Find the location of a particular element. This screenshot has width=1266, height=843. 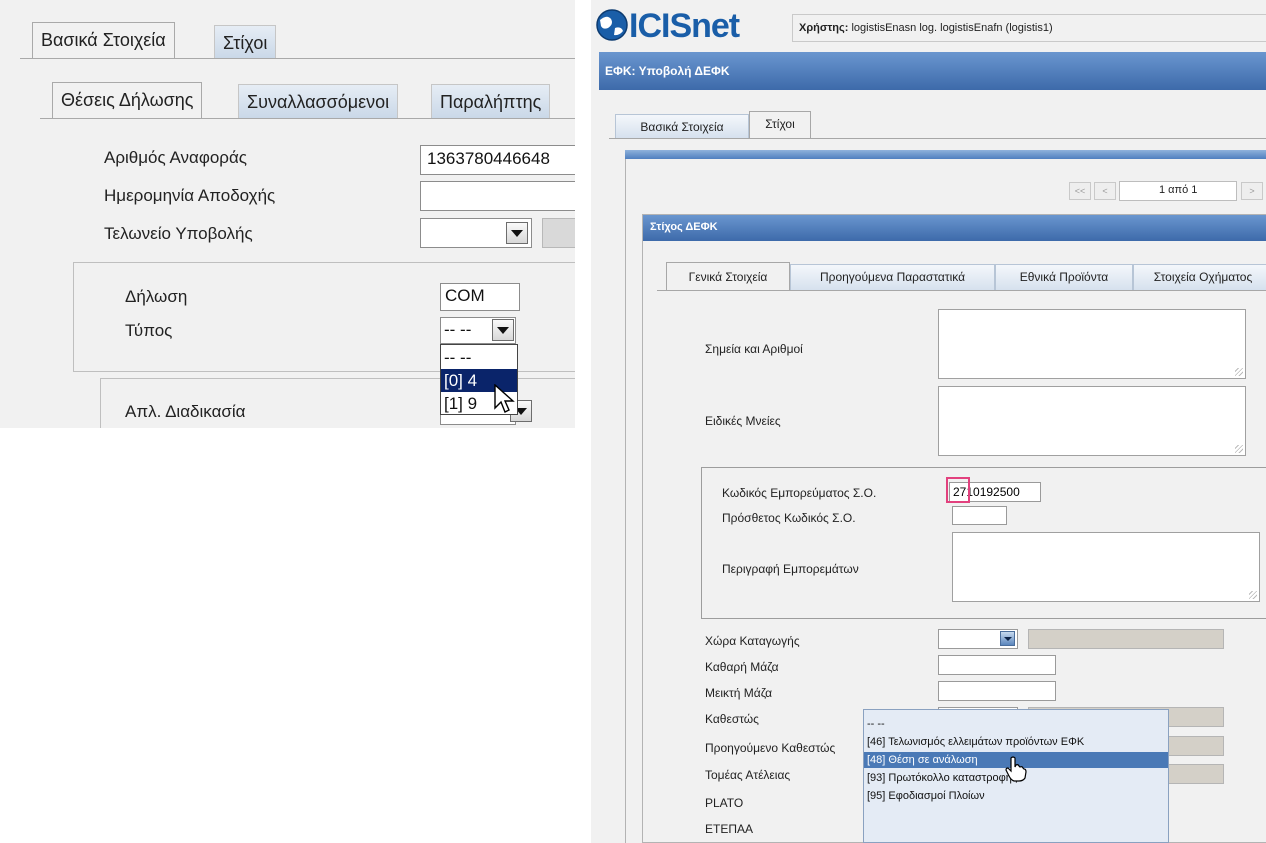

plato-label: PLATO is located at coordinates (724, 803).